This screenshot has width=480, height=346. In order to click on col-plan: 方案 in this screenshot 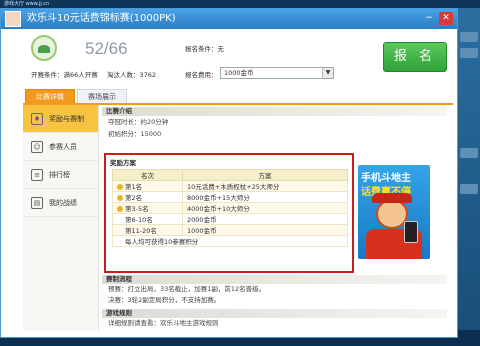, I will do `click(265, 175)`.